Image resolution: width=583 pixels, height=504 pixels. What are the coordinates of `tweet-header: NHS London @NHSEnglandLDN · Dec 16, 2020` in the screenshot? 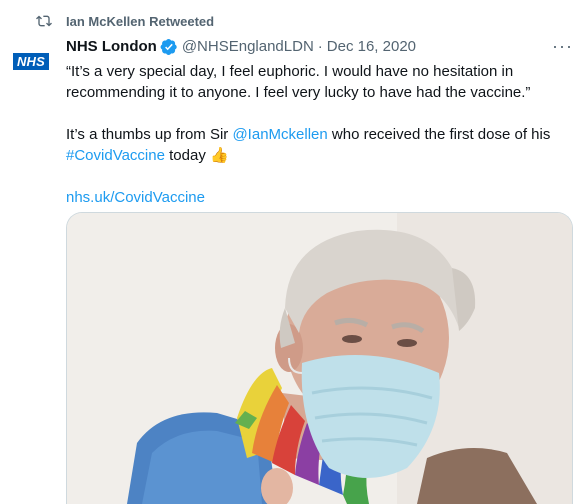 It's located at (241, 47).